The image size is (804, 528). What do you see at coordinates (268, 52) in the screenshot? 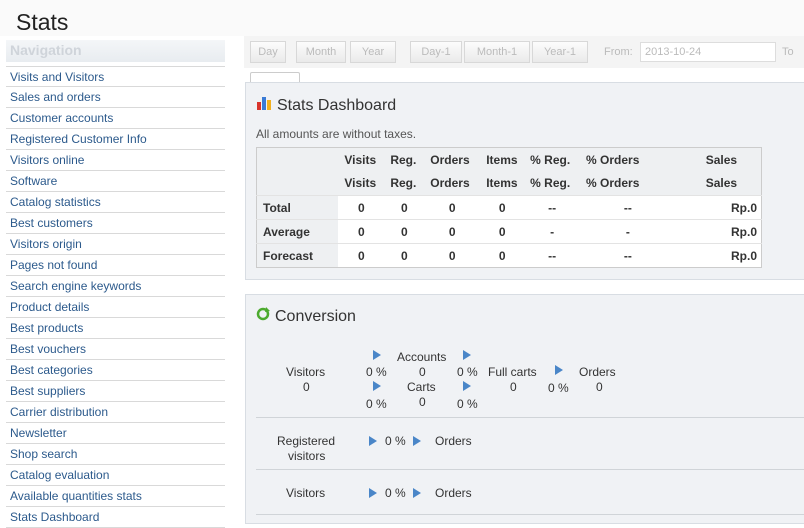
I see `day-button: Day` at bounding box center [268, 52].